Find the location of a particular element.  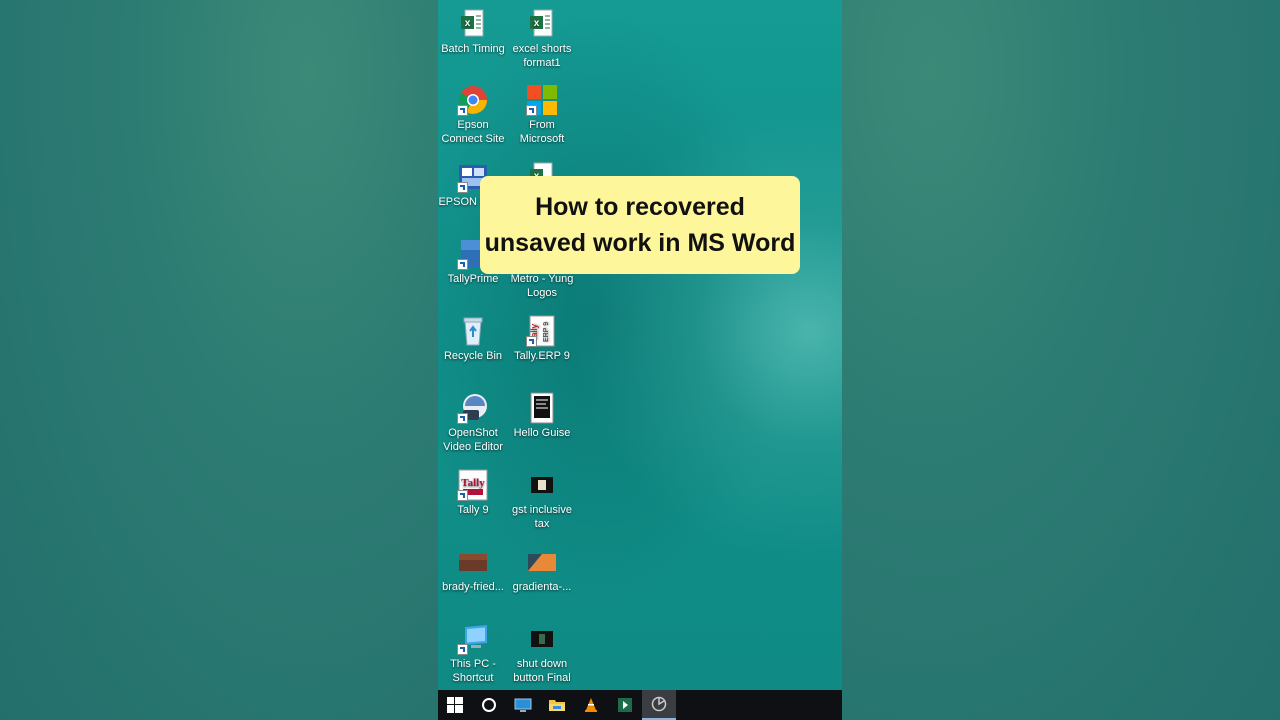

icon-label: Batch Timing is located at coordinates (473, 49).